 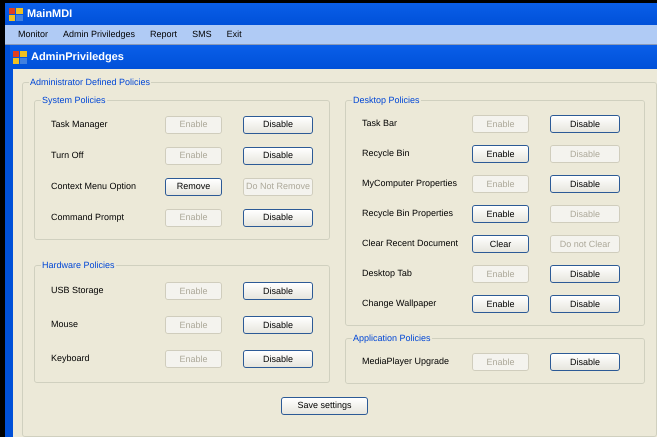 What do you see at coordinates (400, 303) in the screenshot?
I see `policy-label: Change Wallpaper` at bounding box center [400, 303].